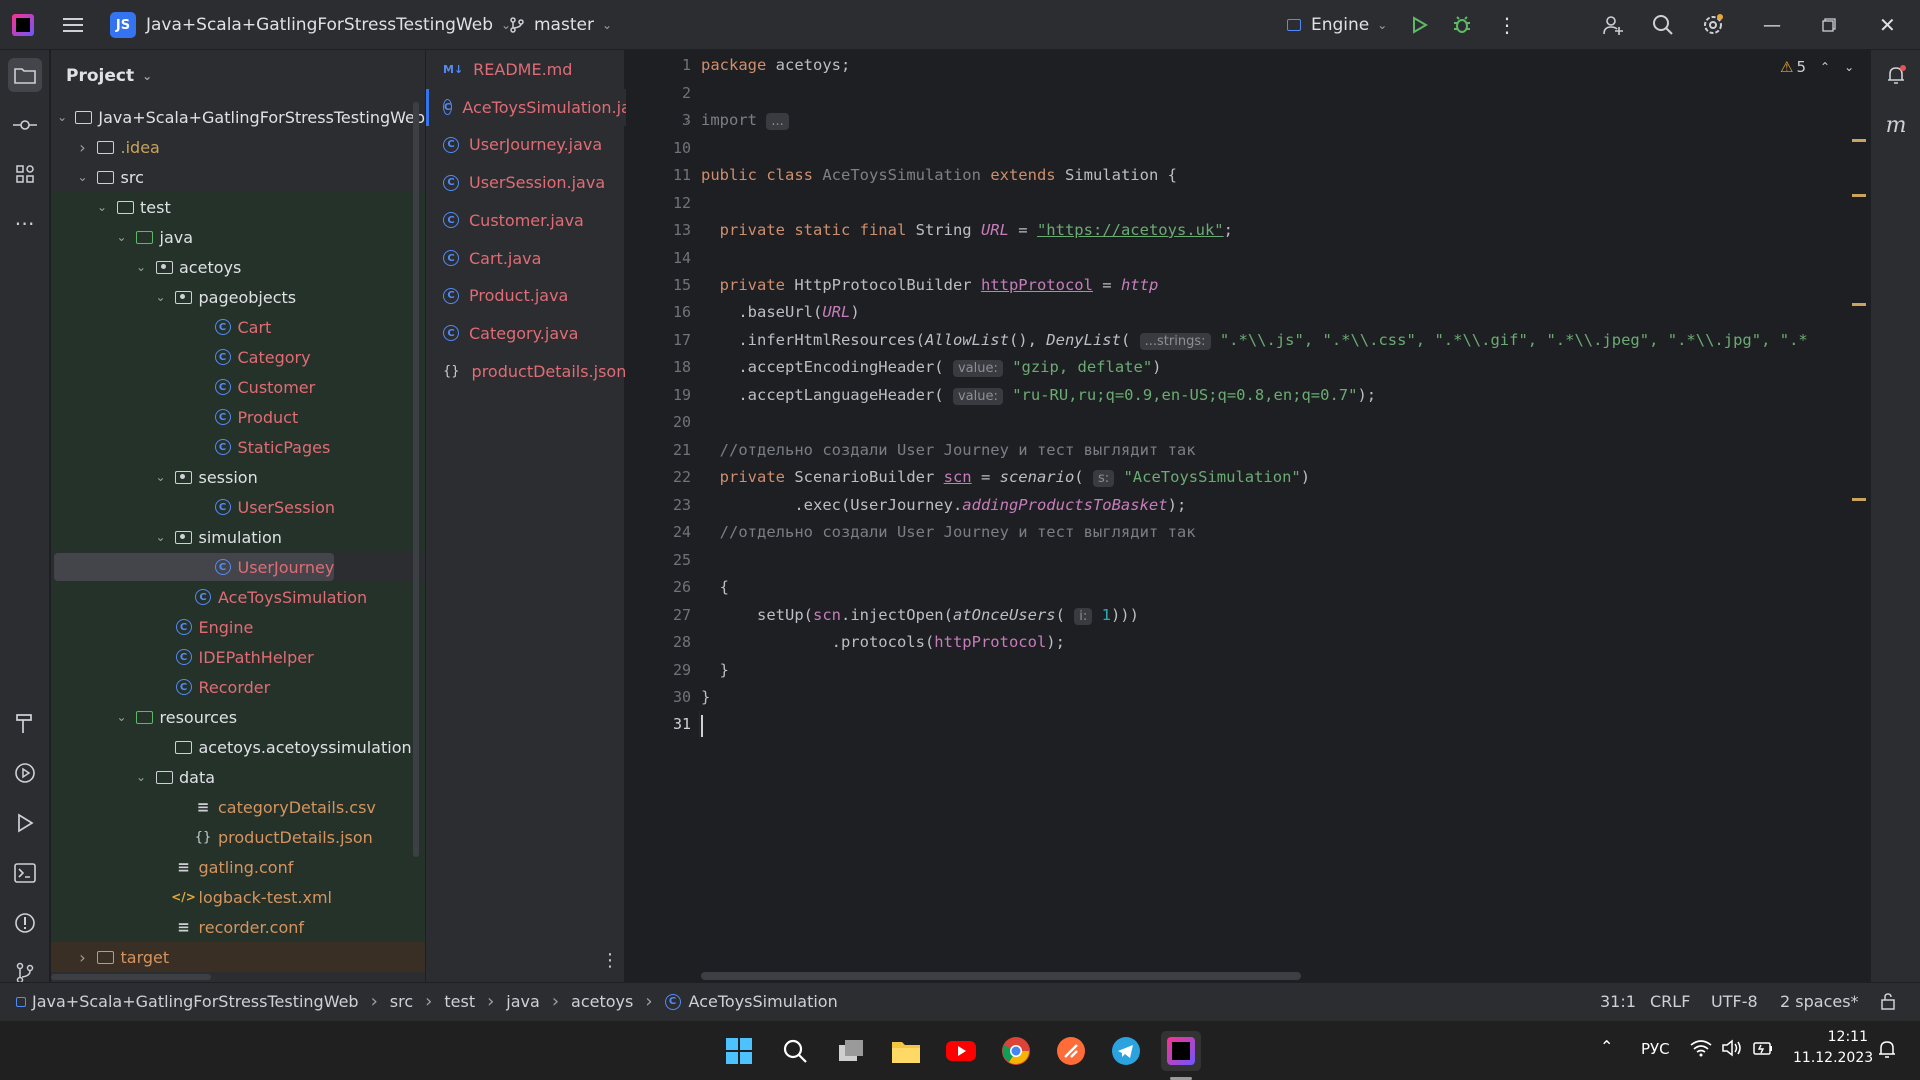  What do you see at coordinates (238, 807) in the screenshot?
I see `tree-item: ≡ categoryDetails.csv` at bounding box center [238, 807].